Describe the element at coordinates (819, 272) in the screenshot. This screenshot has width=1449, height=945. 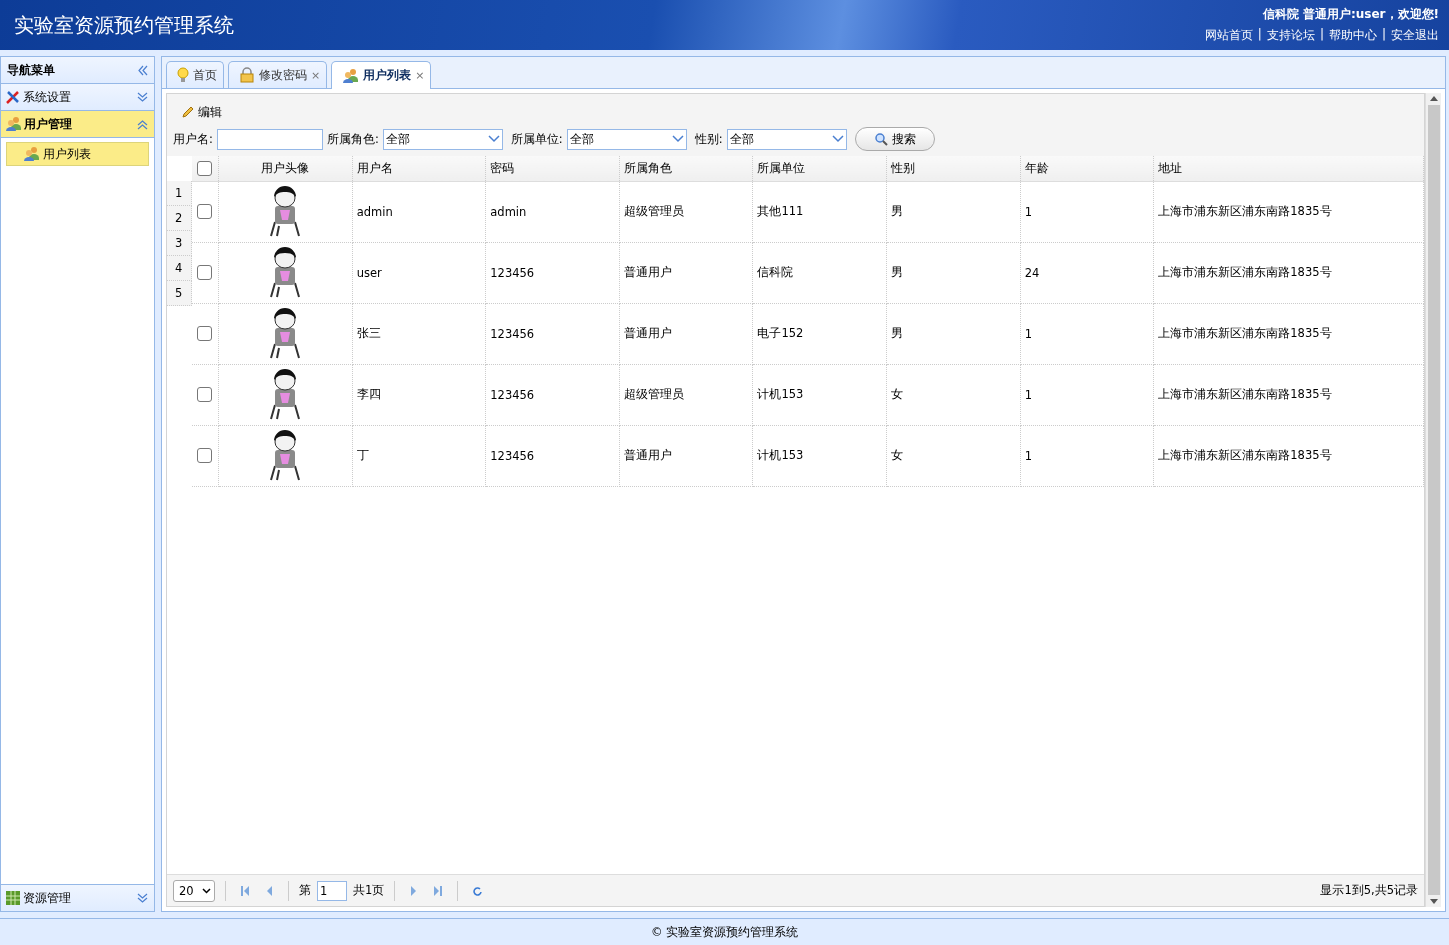
I see `table-cell: 信科院` at that location.